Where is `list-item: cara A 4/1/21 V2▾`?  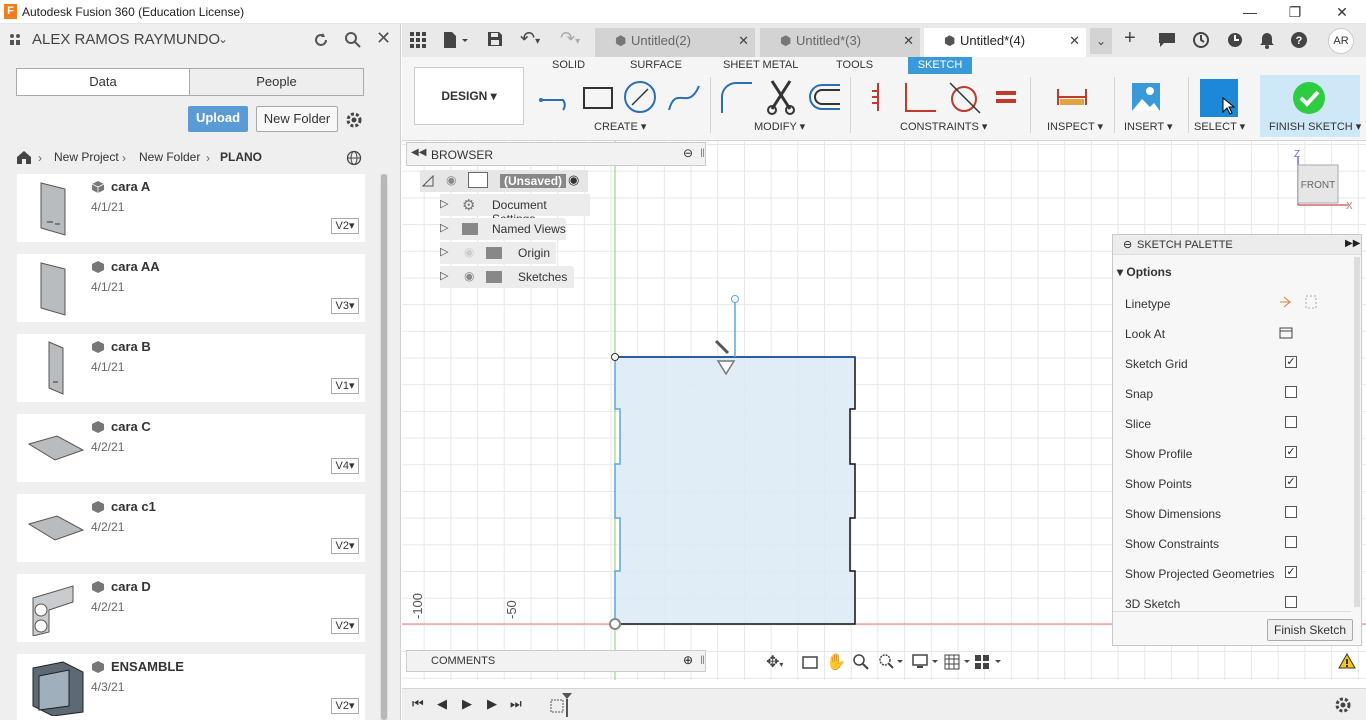 list-item: cara A 4/1/21 V2▾ is located at coordinates (191, 208).